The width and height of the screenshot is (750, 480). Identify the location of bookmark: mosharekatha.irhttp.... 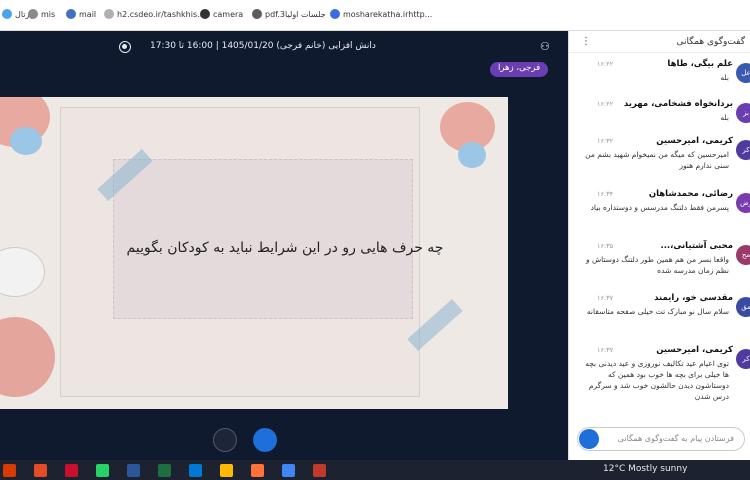
(381, 14).